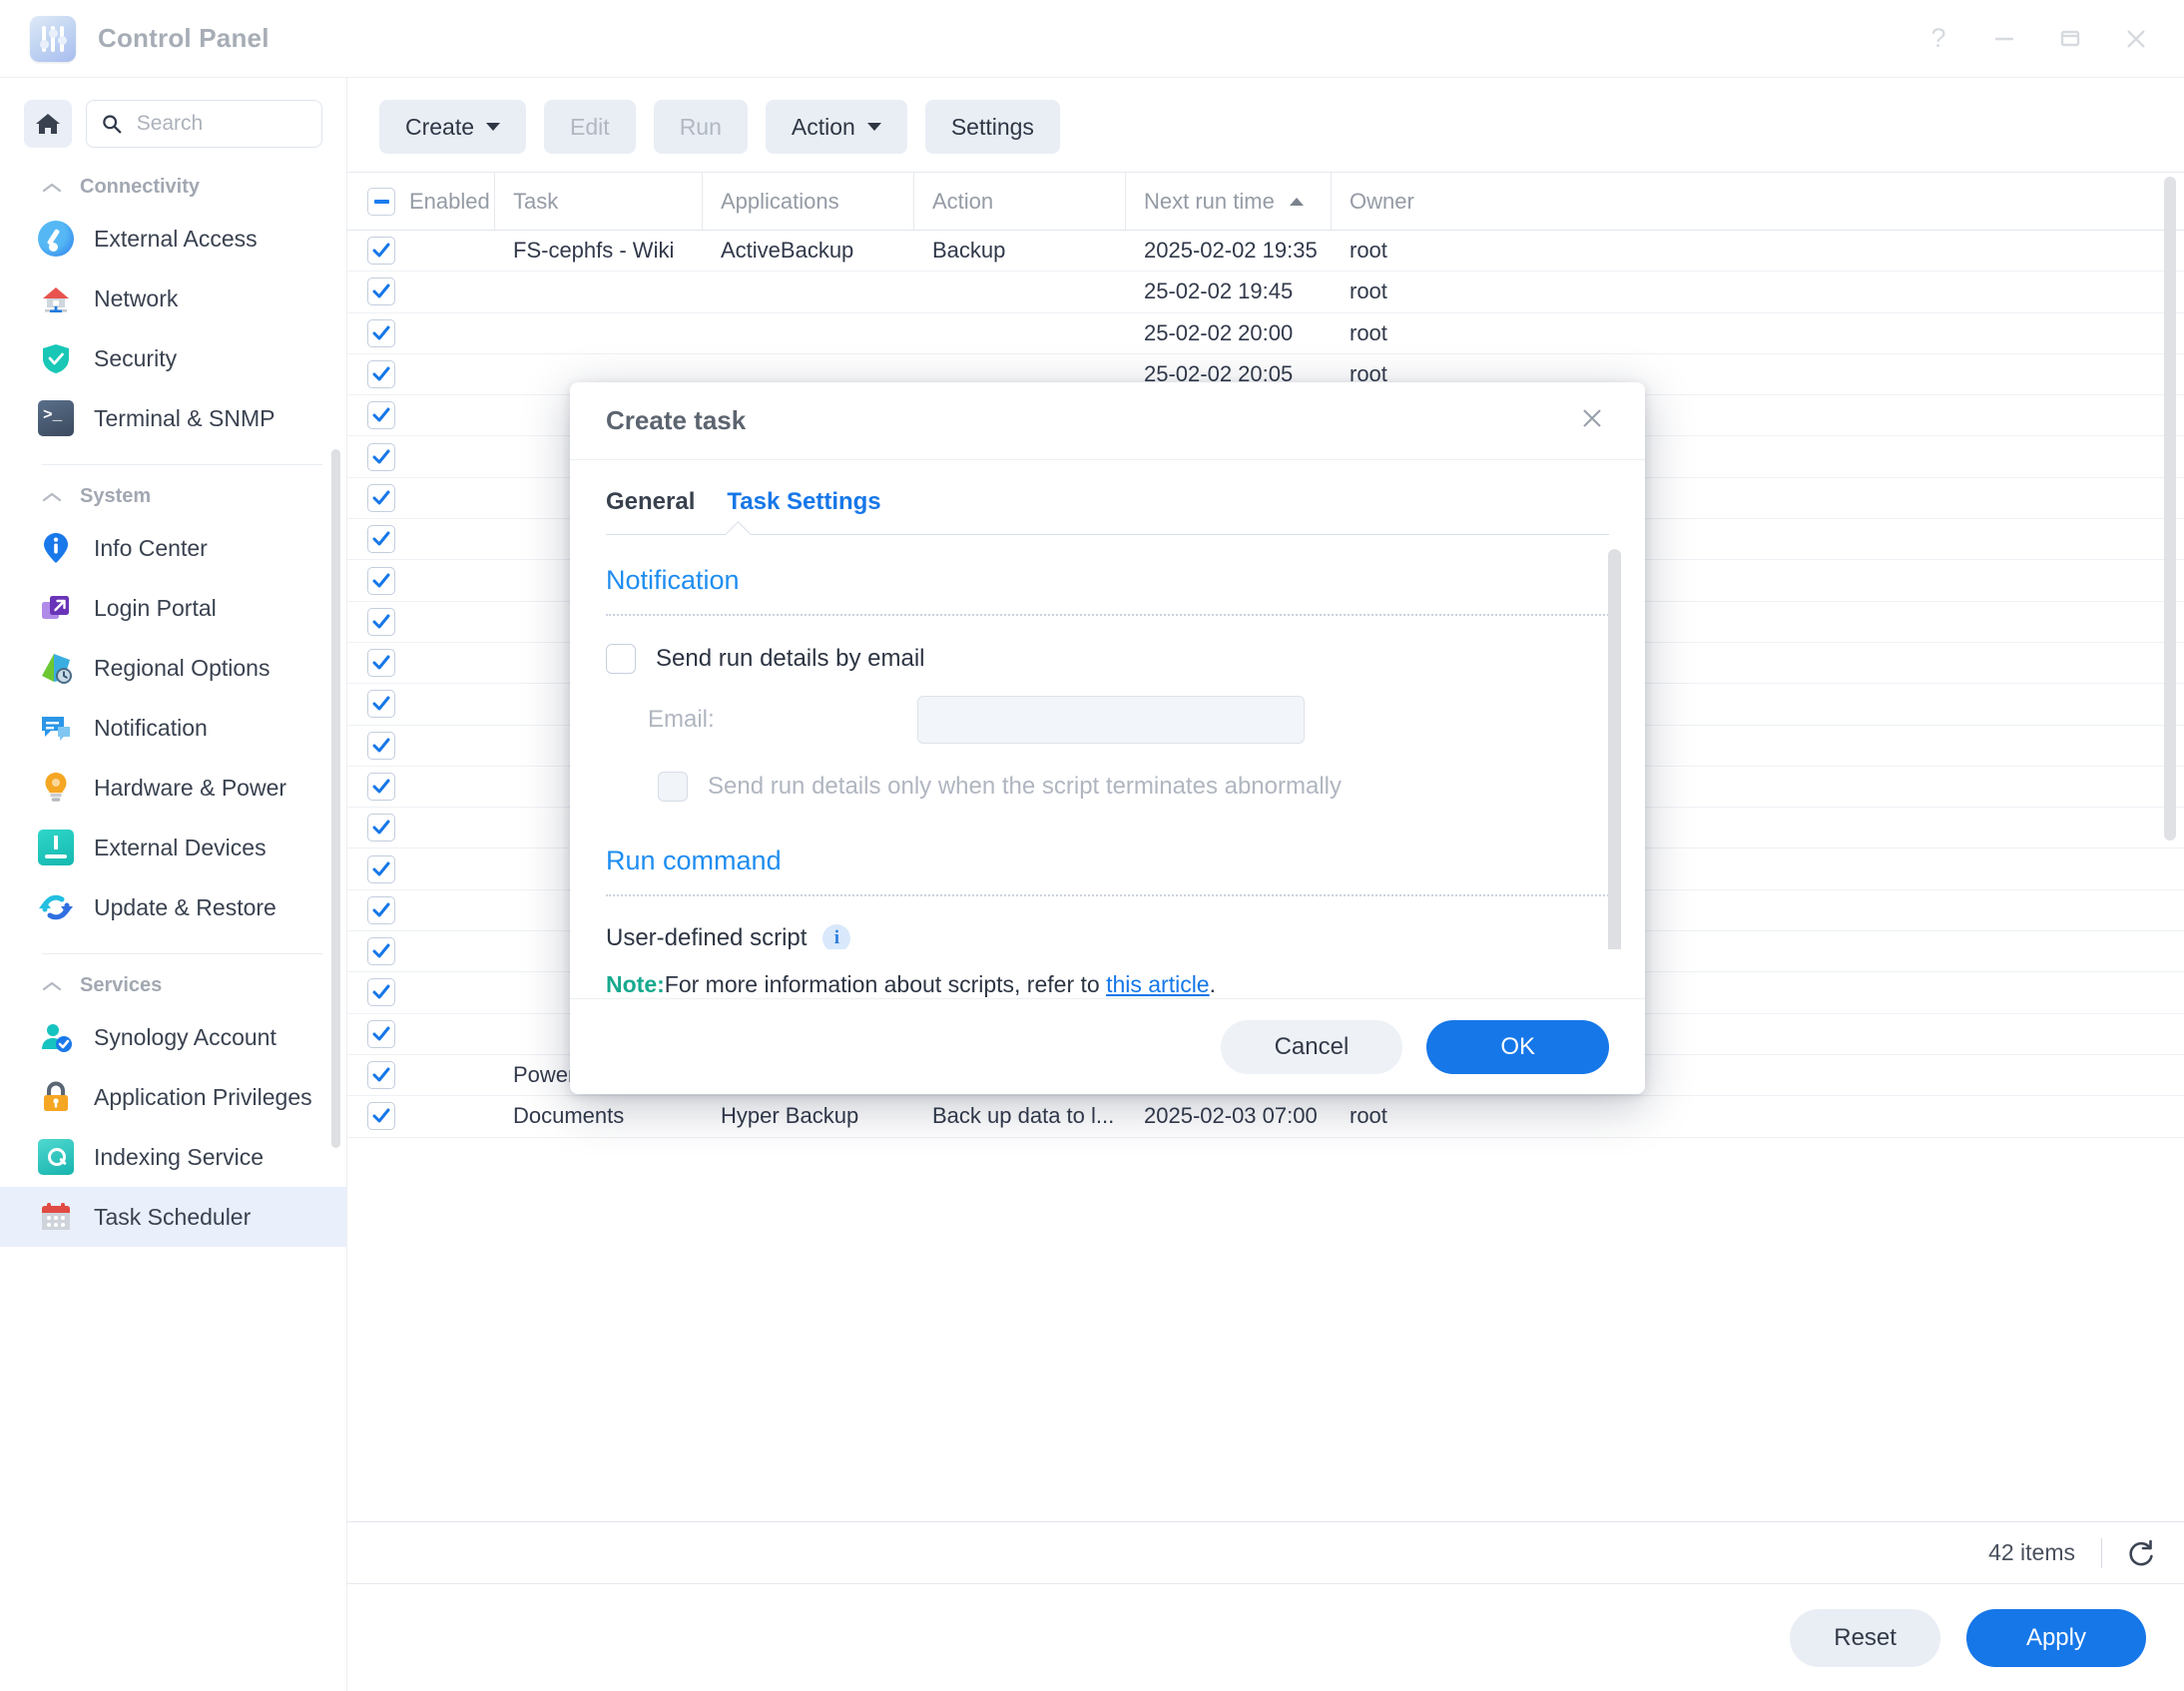 This screenshot has height=1691, width=2184. Describe the element at coordinates (381, 202) in the screenshot. I see `select-all-checkbox` at that location.